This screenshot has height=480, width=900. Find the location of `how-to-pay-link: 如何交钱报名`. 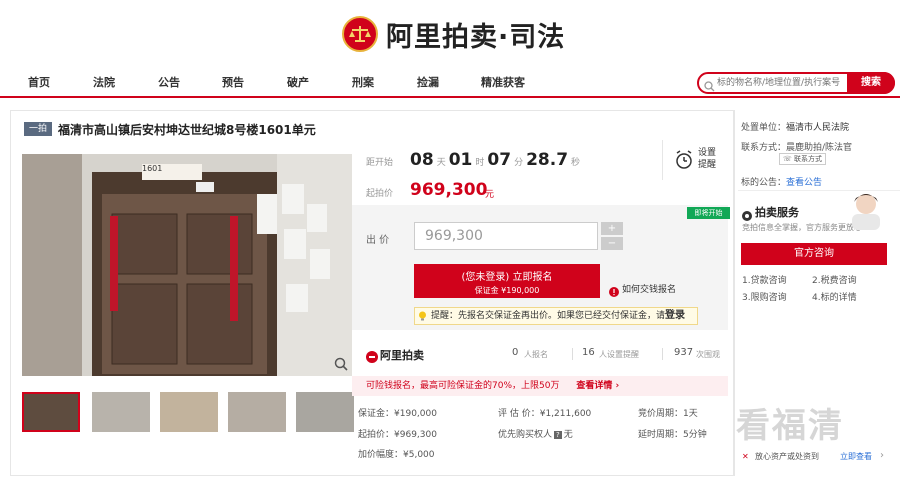

how-to-pay-link: 如何交钱报名 is located at coordinates (649, 288).